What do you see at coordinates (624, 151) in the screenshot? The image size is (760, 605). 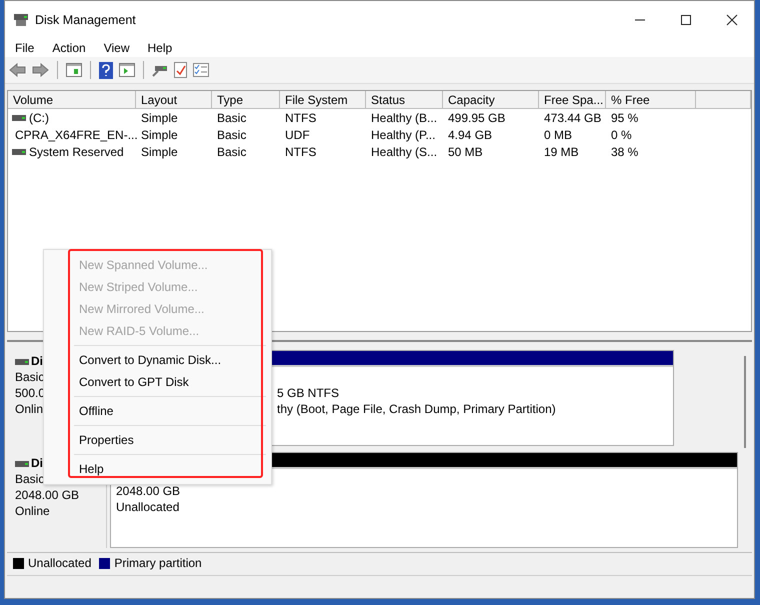 I see `table-cell: 38 %` at bounding box center [624, 151].